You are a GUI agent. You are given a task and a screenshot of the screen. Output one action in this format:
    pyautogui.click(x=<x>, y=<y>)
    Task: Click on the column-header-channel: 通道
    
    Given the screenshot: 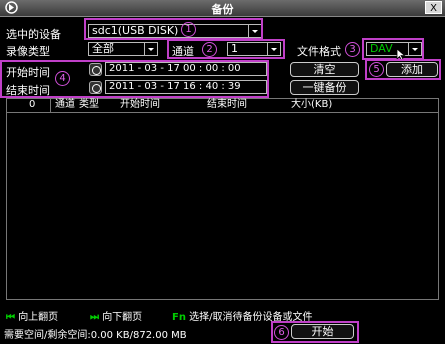 What is the action you would take?
    pyautogui.click(x=65, y=104)
    